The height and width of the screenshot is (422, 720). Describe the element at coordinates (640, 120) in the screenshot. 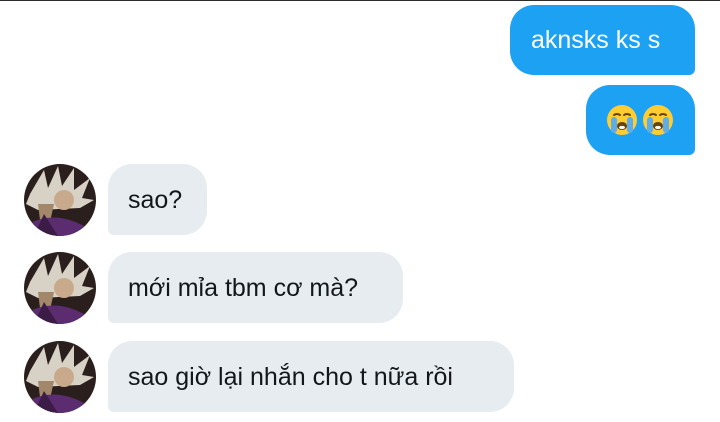

I see `sent-emoji-message-bubble` at that location.